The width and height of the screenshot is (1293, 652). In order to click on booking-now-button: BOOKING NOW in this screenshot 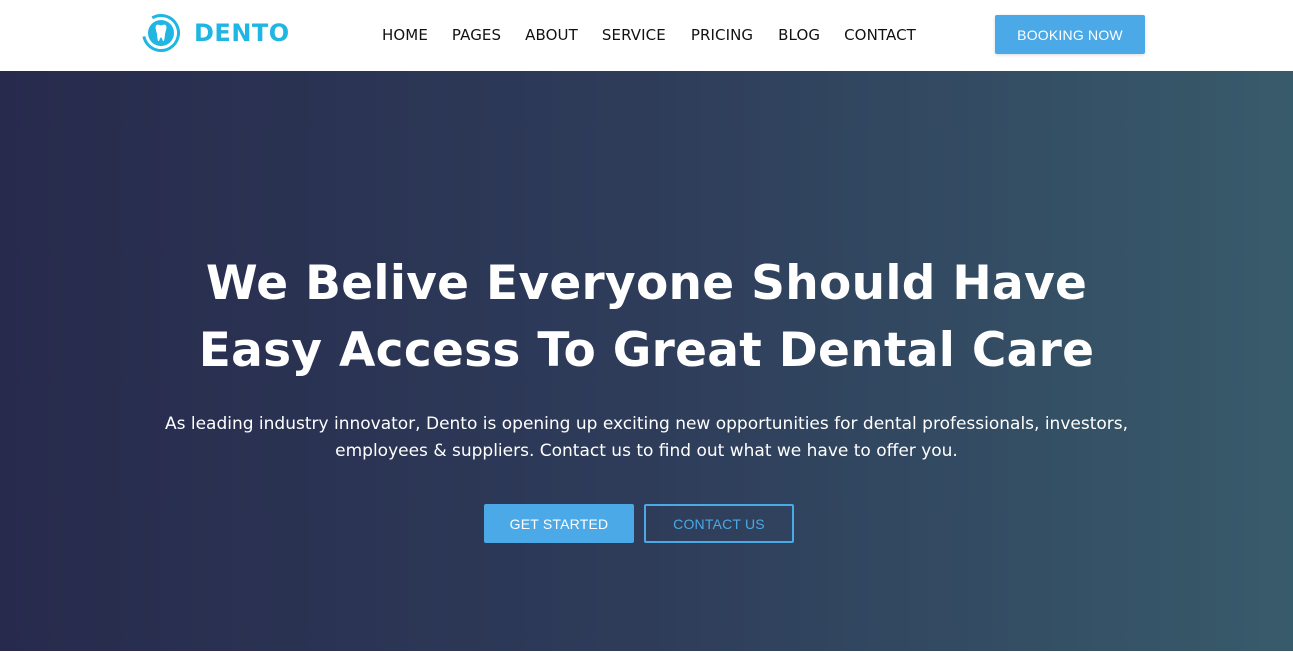, I will do `click(1070, 34)`.